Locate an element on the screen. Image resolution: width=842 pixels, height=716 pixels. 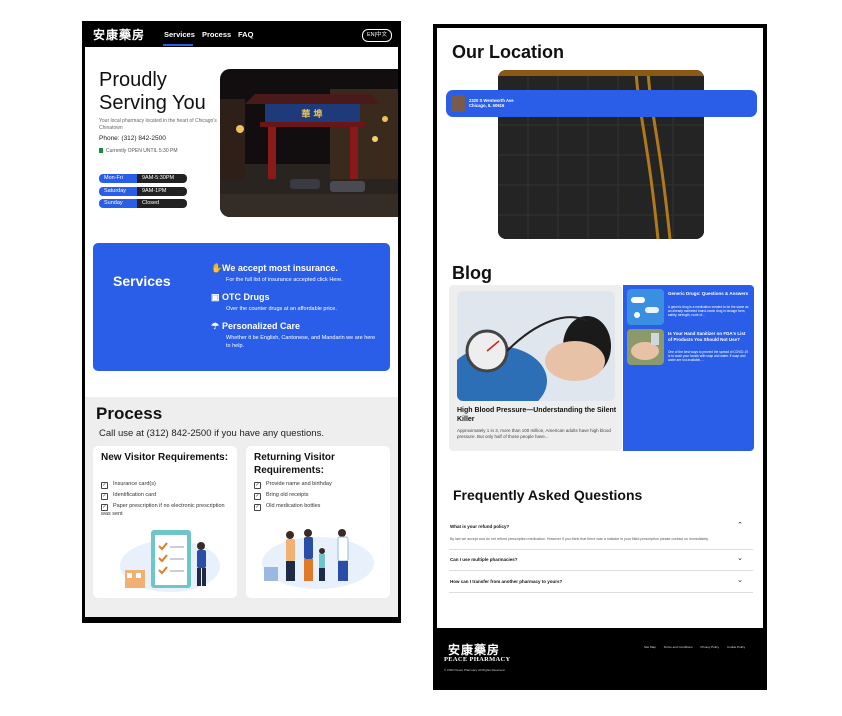
hero-phone: Phone: (312) 842-2500 is located at coordinates (132, 138).